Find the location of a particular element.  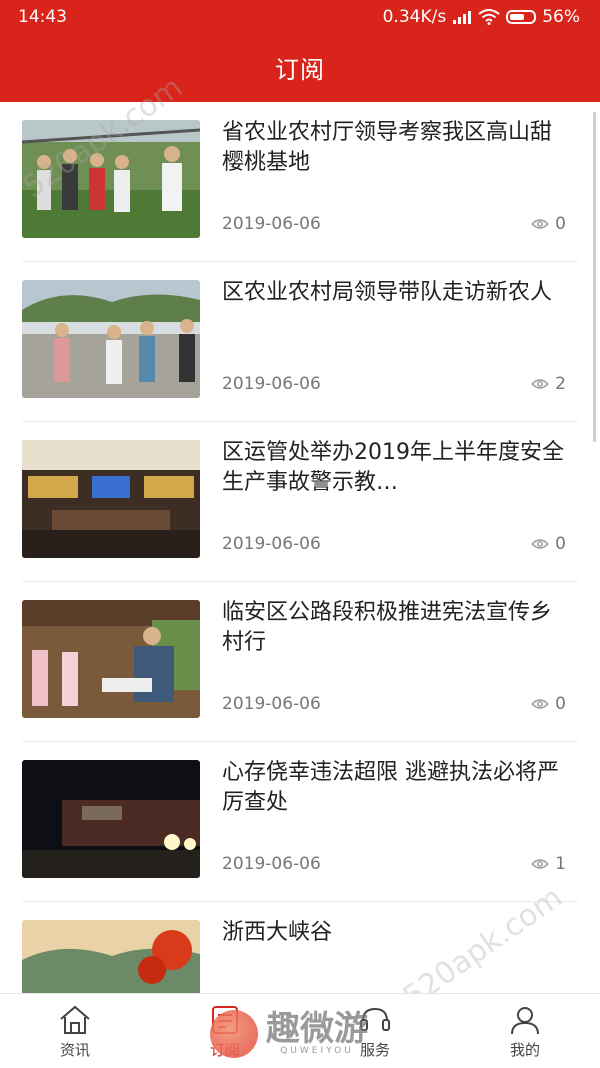

tab-news: 资讯 is located at coordinates (75, 1031).